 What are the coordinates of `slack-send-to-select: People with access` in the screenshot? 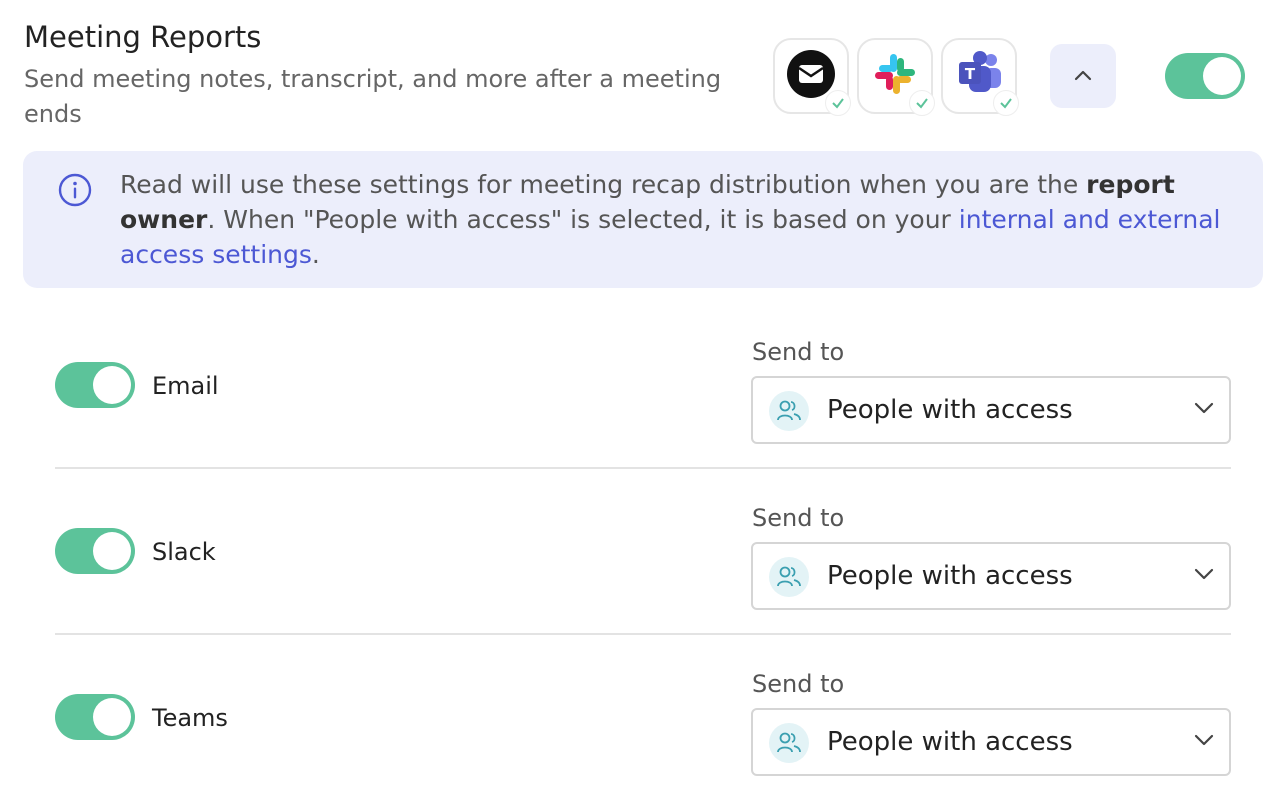 It's located at (991, 576).